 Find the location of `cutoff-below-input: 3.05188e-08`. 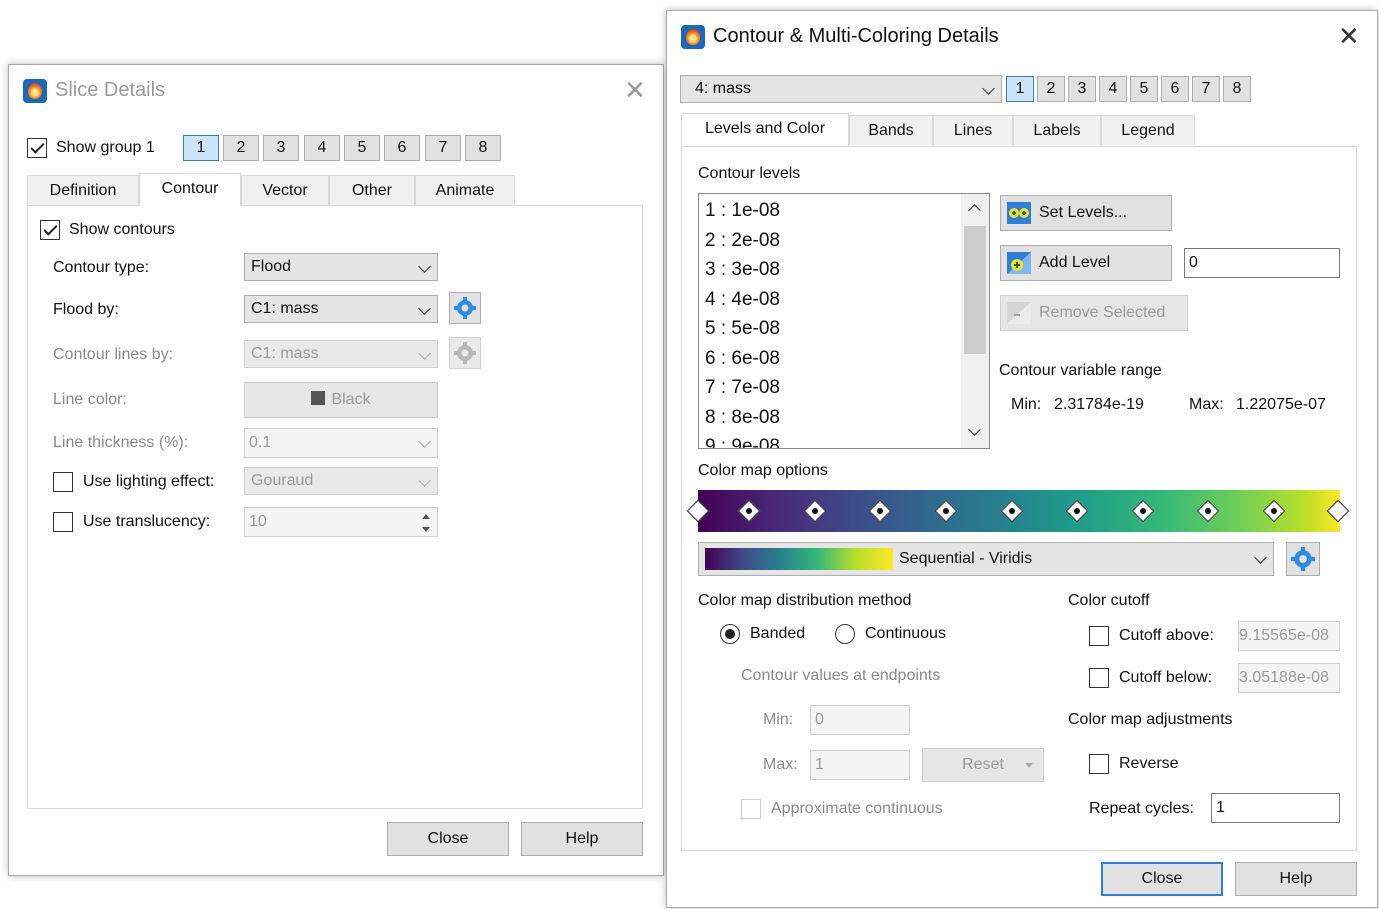

cutoff-below-input: 3.05188e-08 is located at coordinates (1289, 678).